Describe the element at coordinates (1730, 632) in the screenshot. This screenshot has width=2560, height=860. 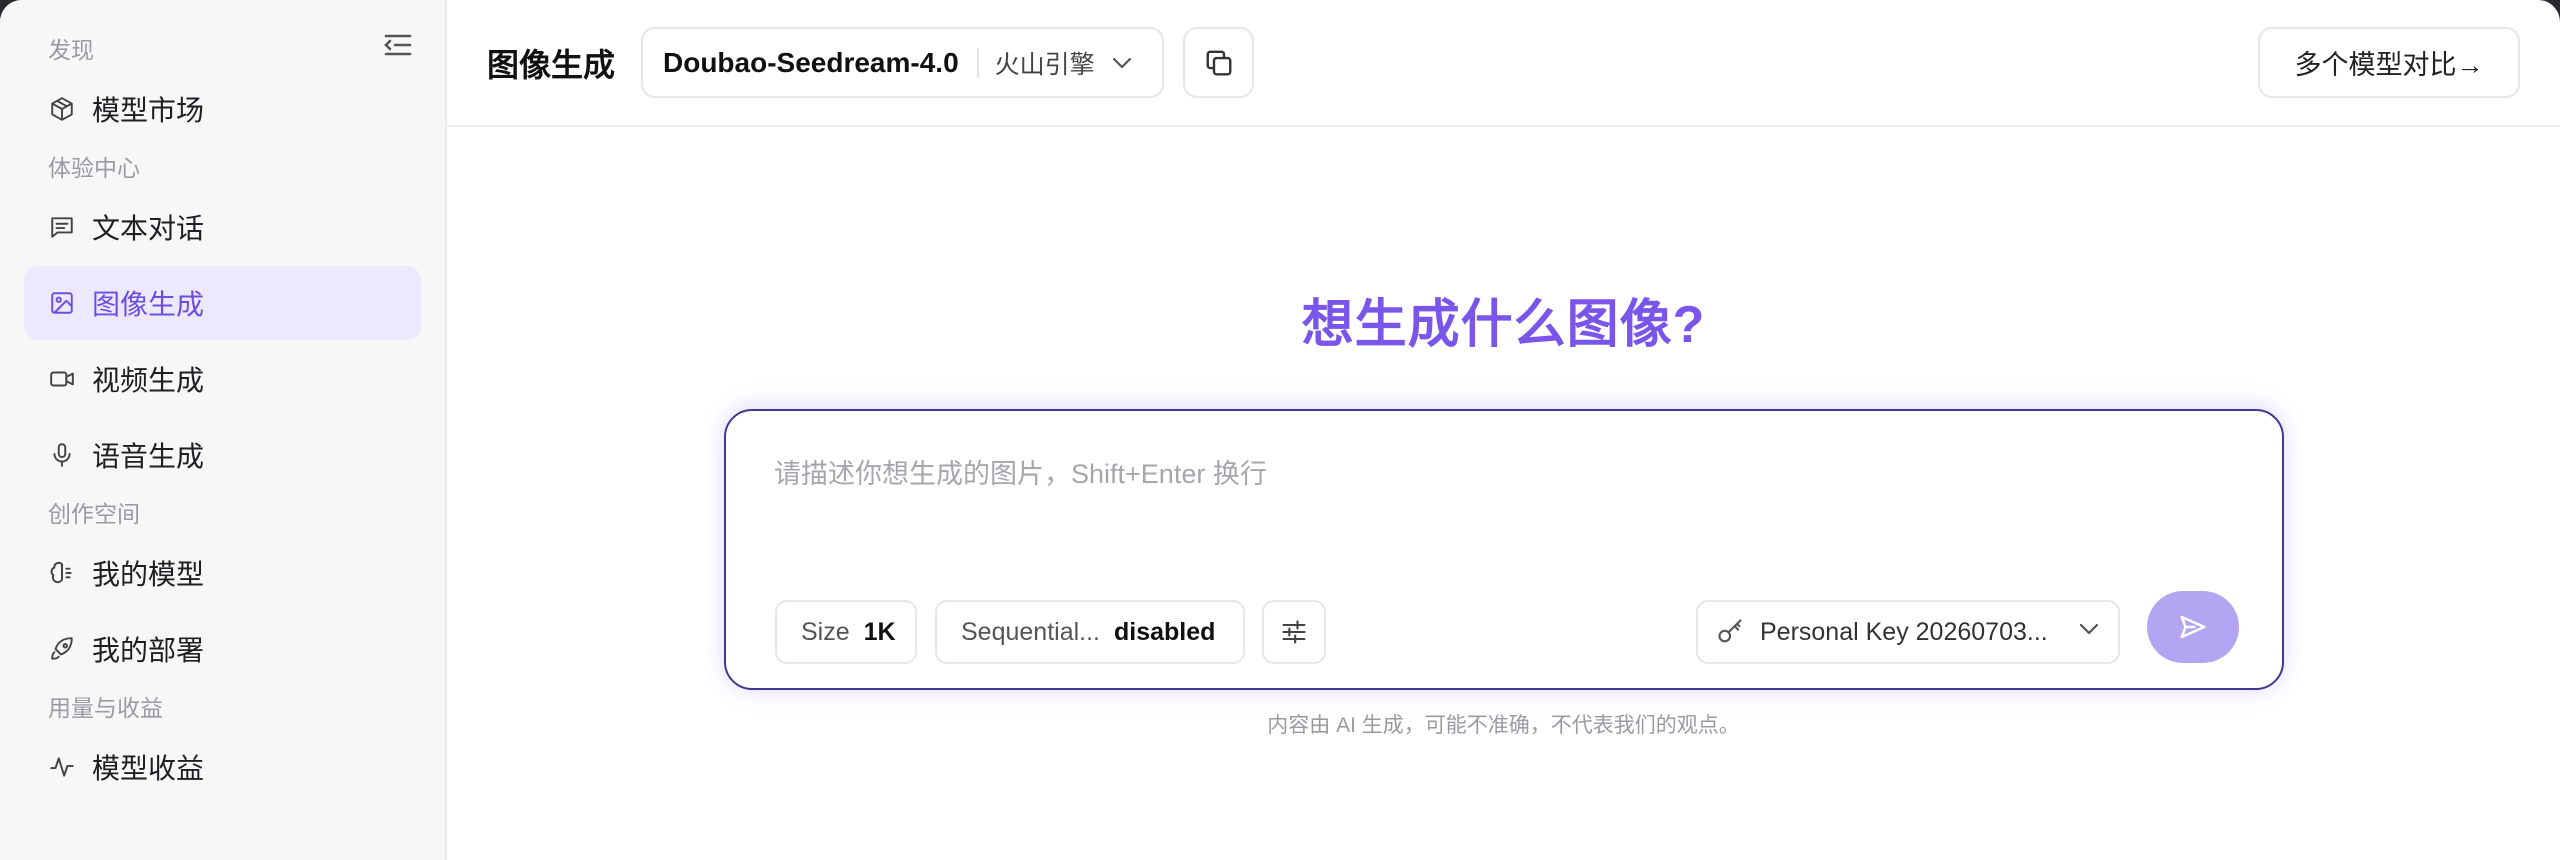
I see `key-icon` at that location.